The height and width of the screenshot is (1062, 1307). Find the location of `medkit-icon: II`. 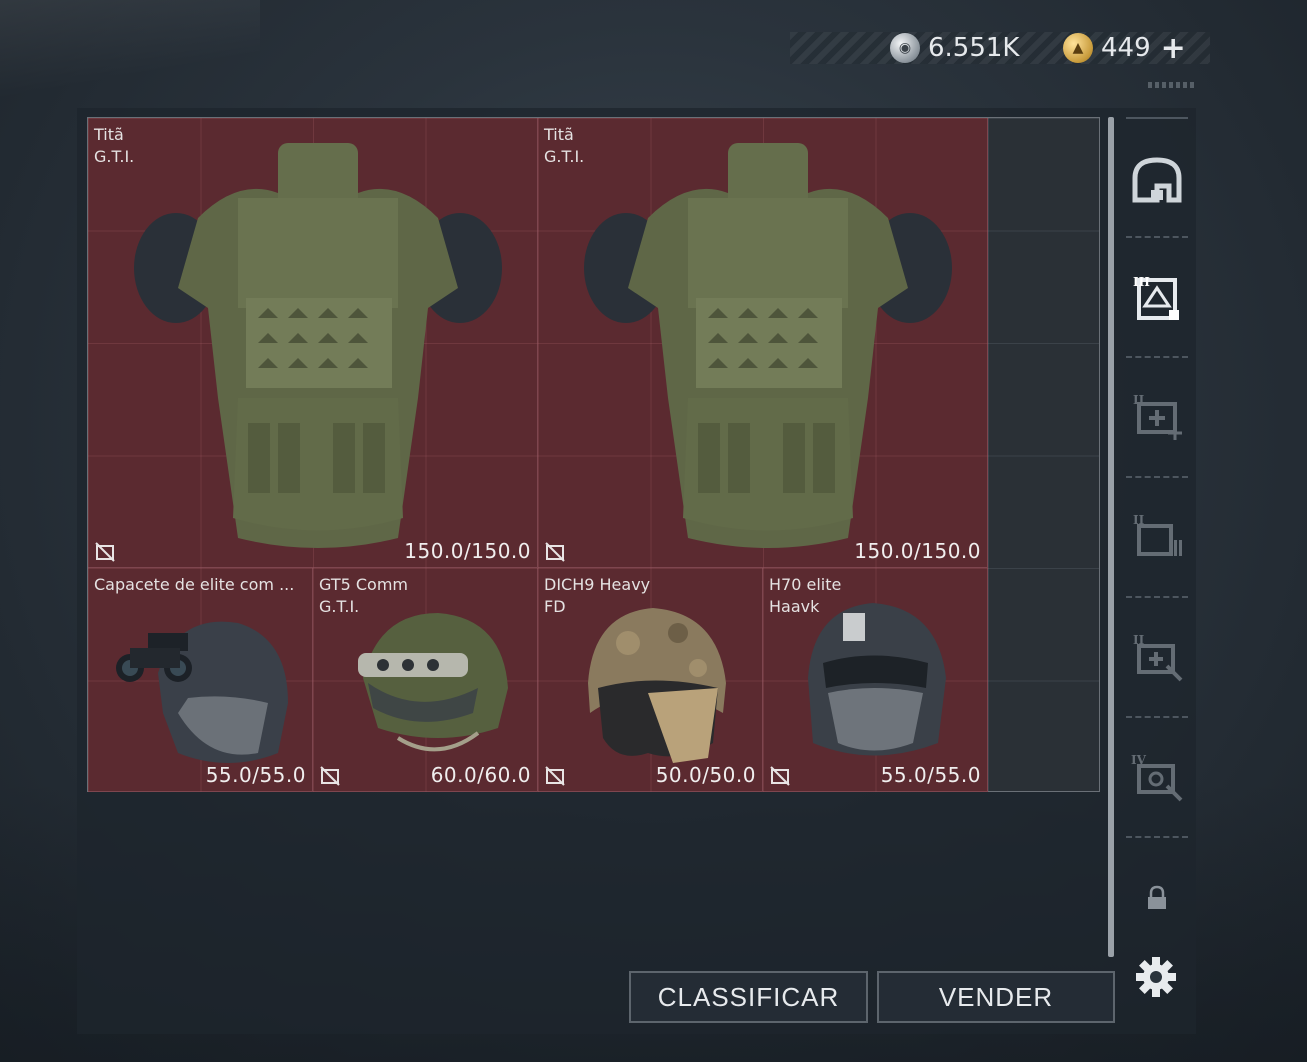

medkit-icon: II is located at coordinates (1157, 416).